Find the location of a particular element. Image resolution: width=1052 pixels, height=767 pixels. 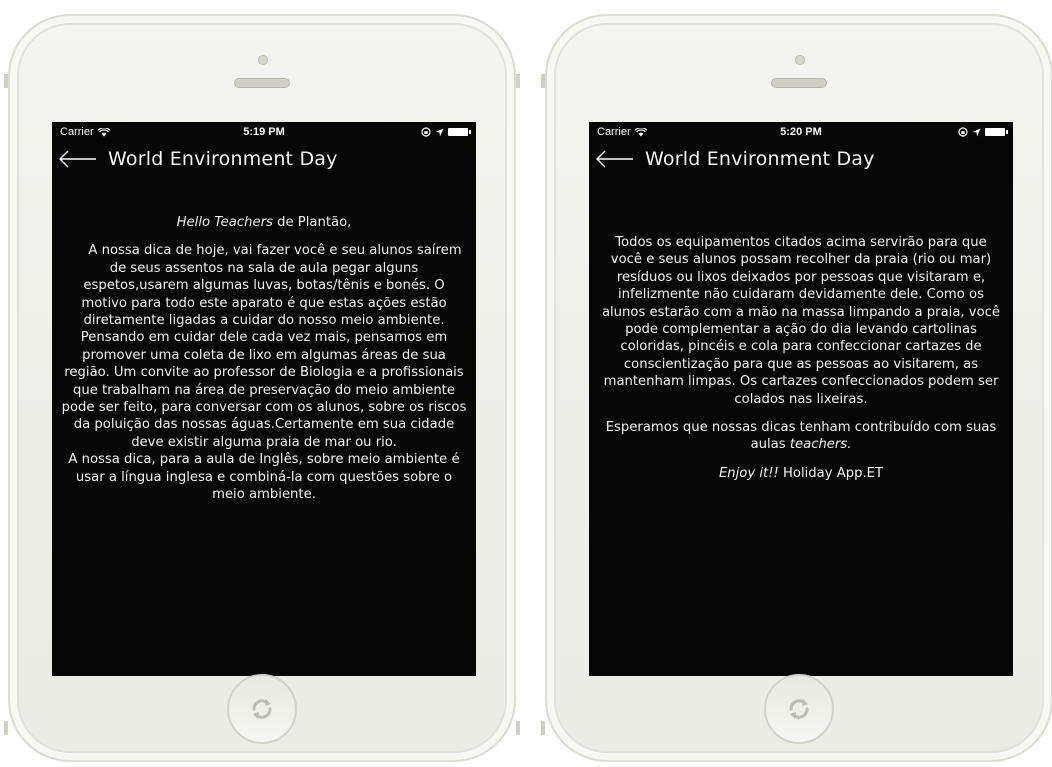

greeting-emphasis: Hello Teachers is located at coordinates (224, 222).